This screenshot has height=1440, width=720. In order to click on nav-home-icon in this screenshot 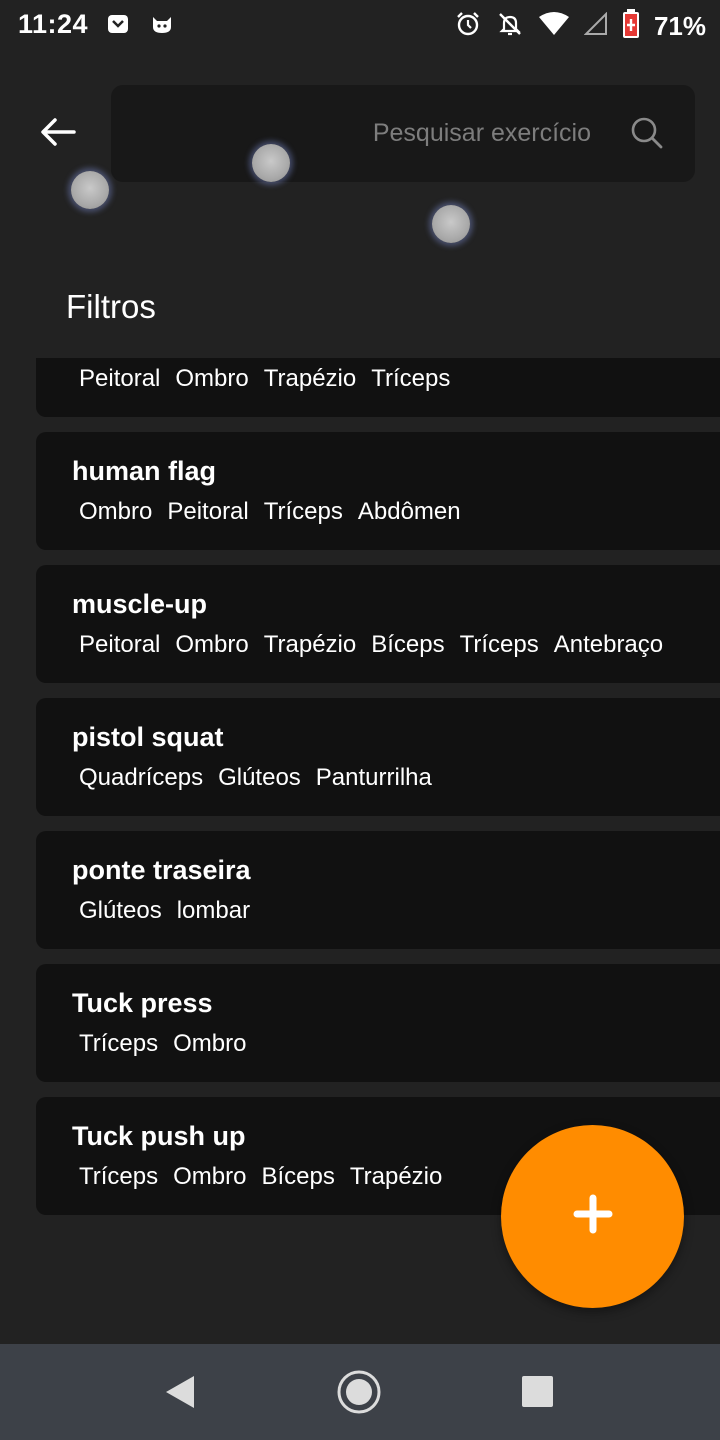, I will do `click(359, 1394)`.